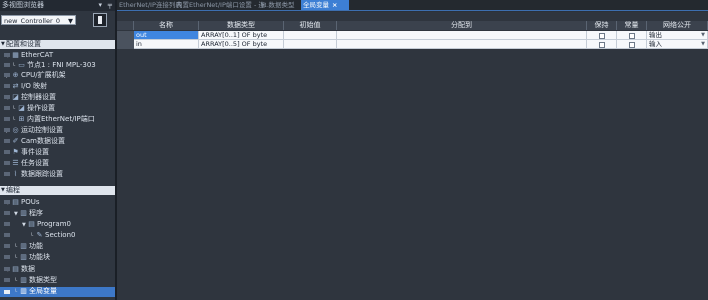 The image size is (708, 300). I want to click on tree-item-cam: ✐ Cam数据设置, so click(38, 141).